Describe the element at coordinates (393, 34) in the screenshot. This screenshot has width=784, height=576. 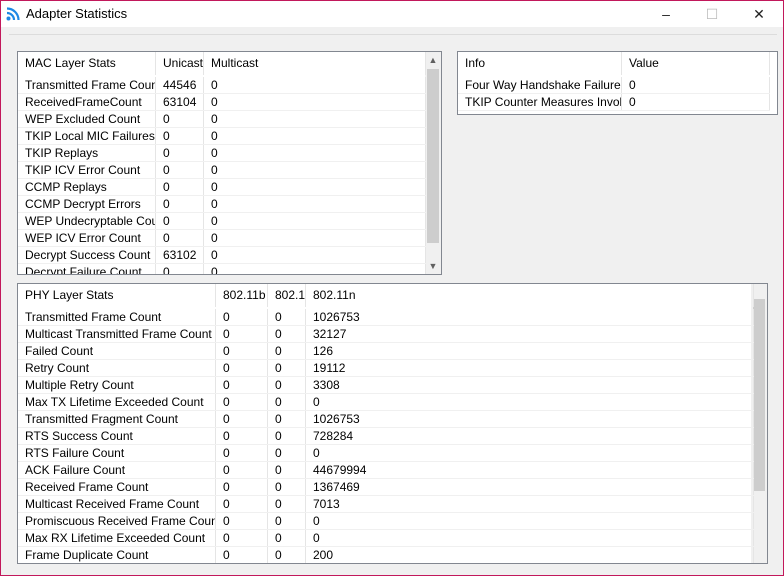
I see `divider` at that location.